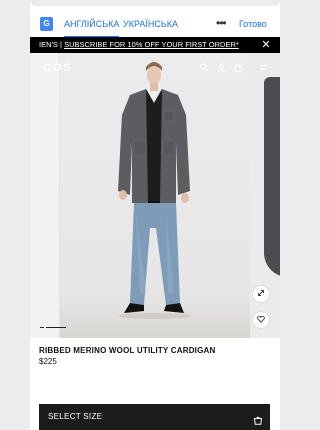 This screenshot has width=320, height=430. Describe the element at coordinates (48, 361) in the screenshot. I see `product-price: $225` at that location.